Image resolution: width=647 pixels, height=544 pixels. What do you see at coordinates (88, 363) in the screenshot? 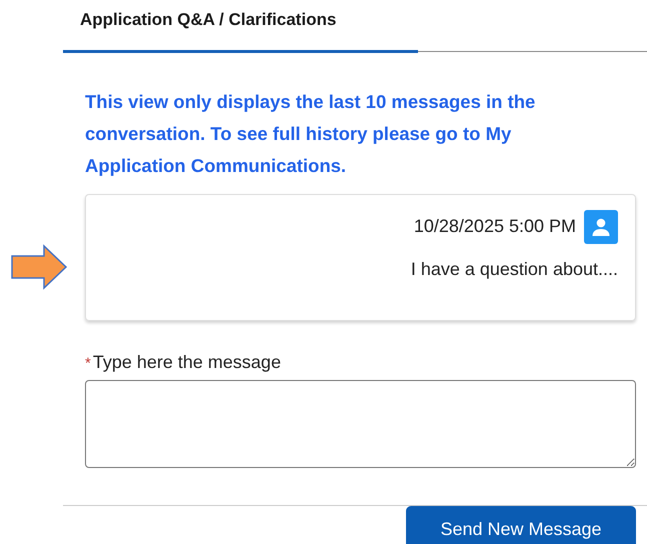
I see `required-mark: *` at bounding box center [88, 363].